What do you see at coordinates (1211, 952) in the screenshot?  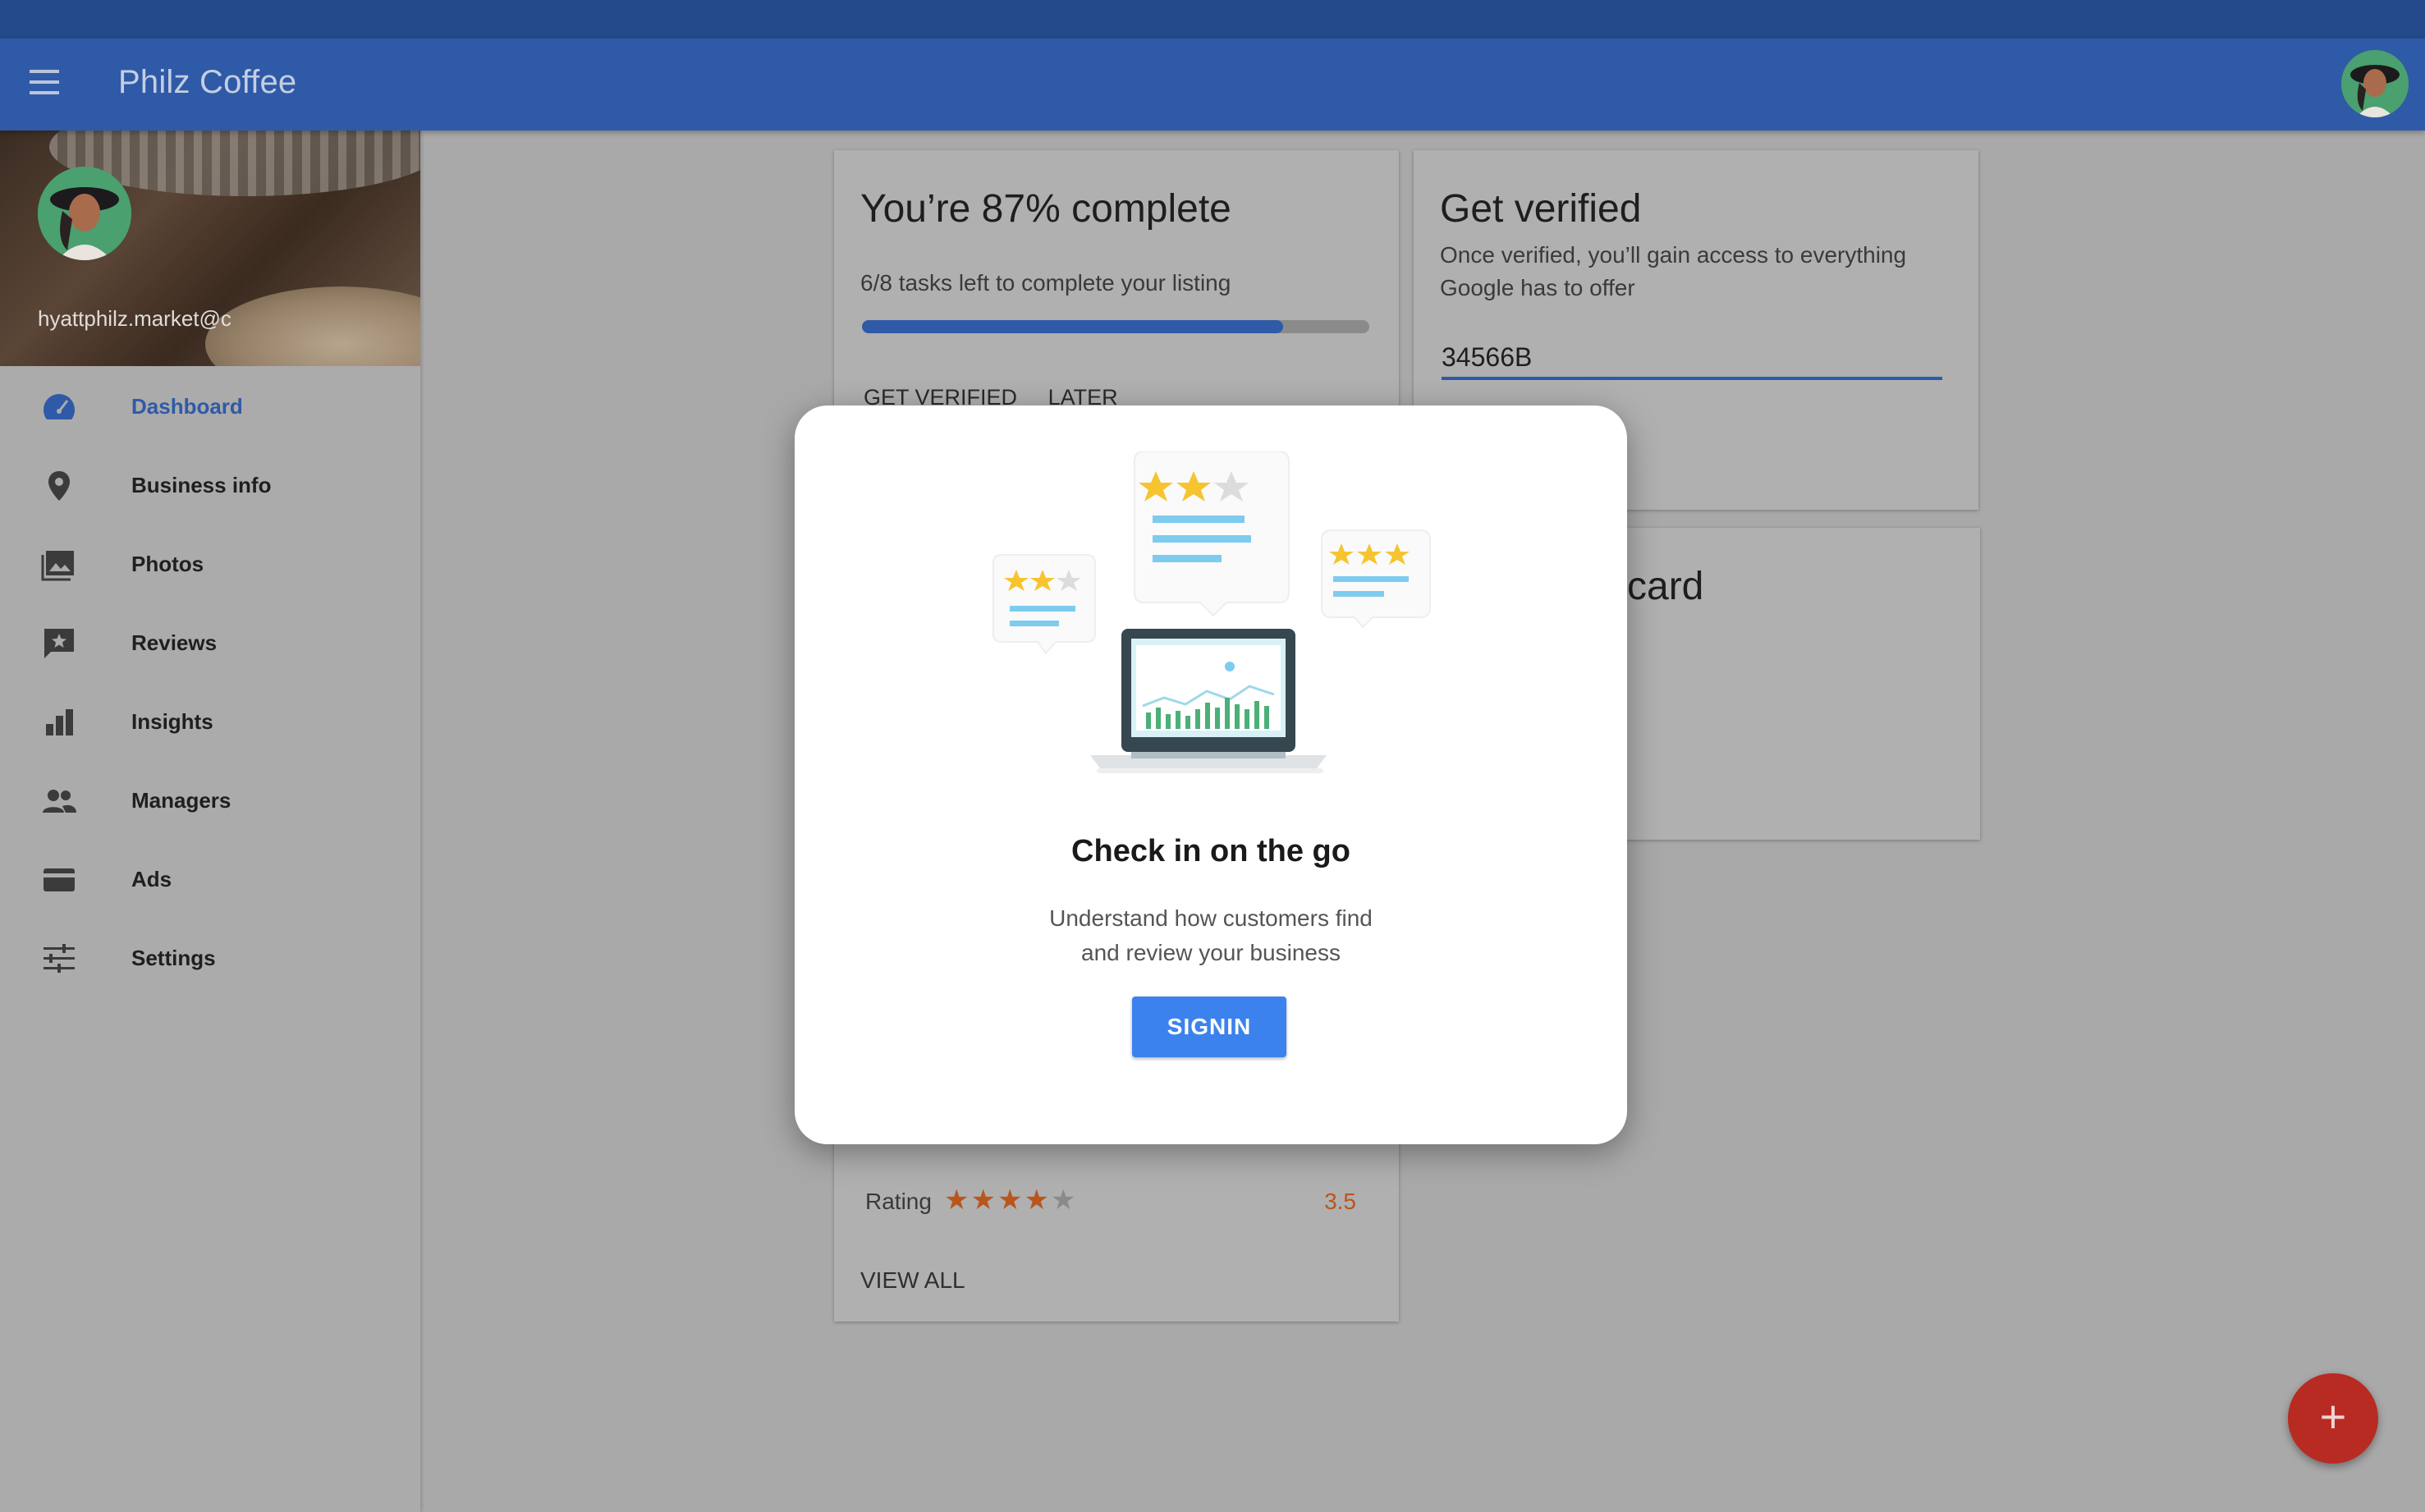 I see `dialog-body-line-2: and review your business` at bounding box center [1211, 952].